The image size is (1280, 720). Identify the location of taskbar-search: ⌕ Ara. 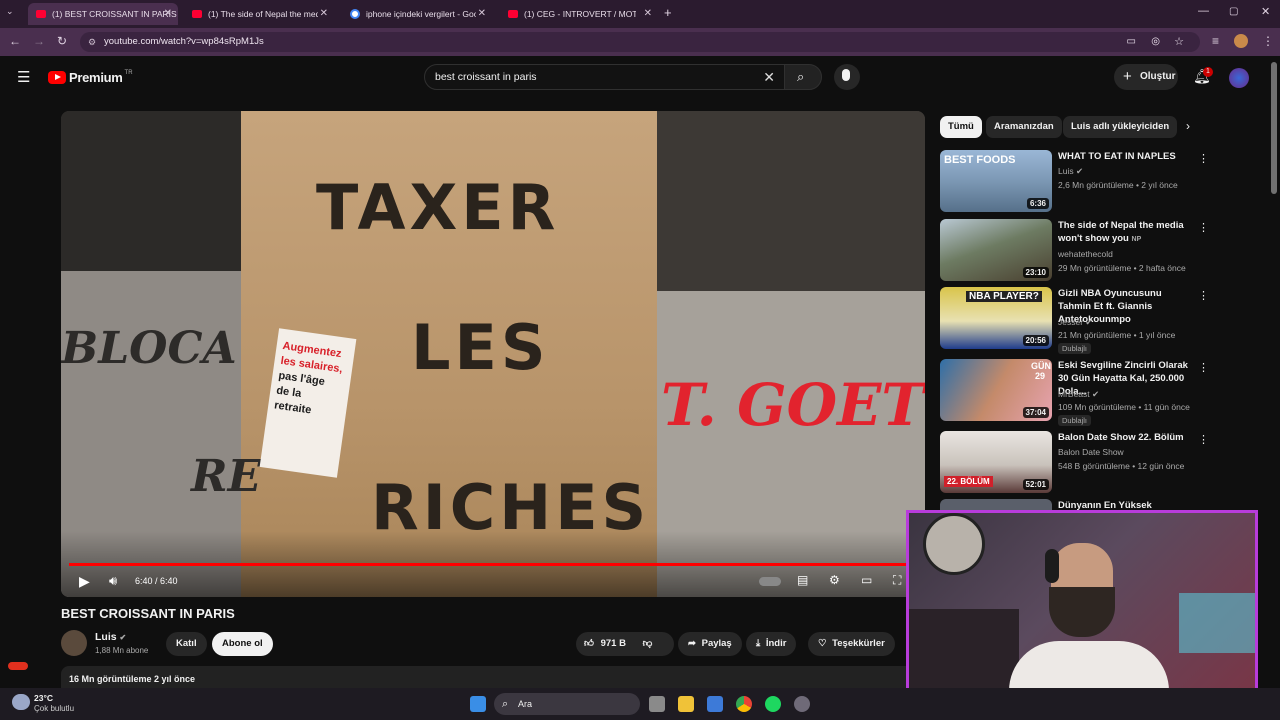
(567, 704).